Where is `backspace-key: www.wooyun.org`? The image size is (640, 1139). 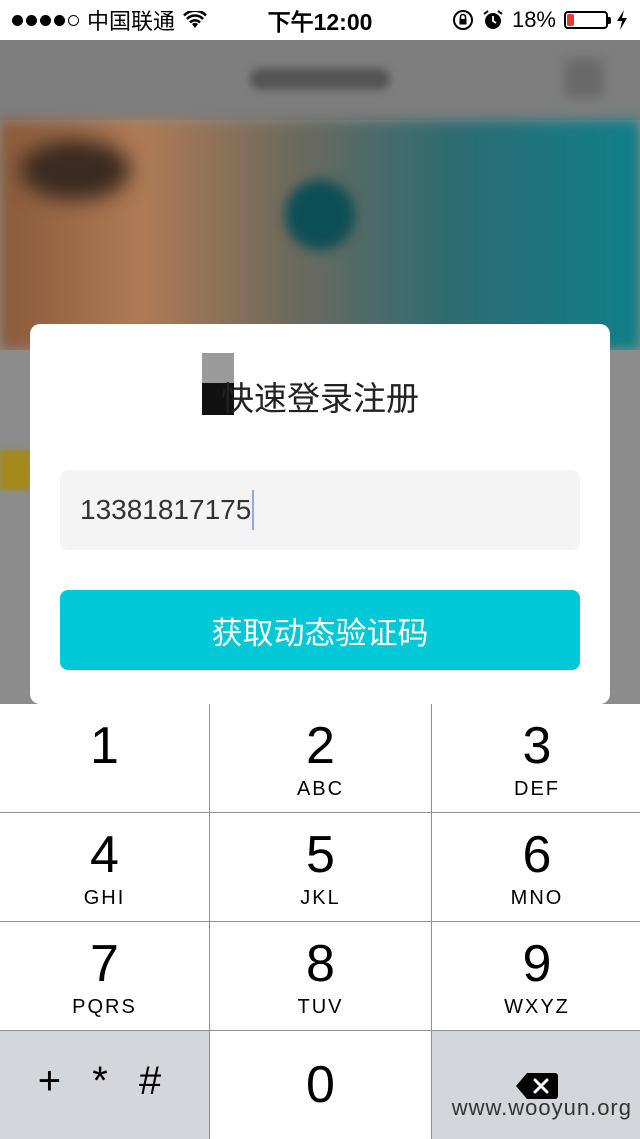 backspace-key: www.wooyun.org is located at coordinates (536, 1085).